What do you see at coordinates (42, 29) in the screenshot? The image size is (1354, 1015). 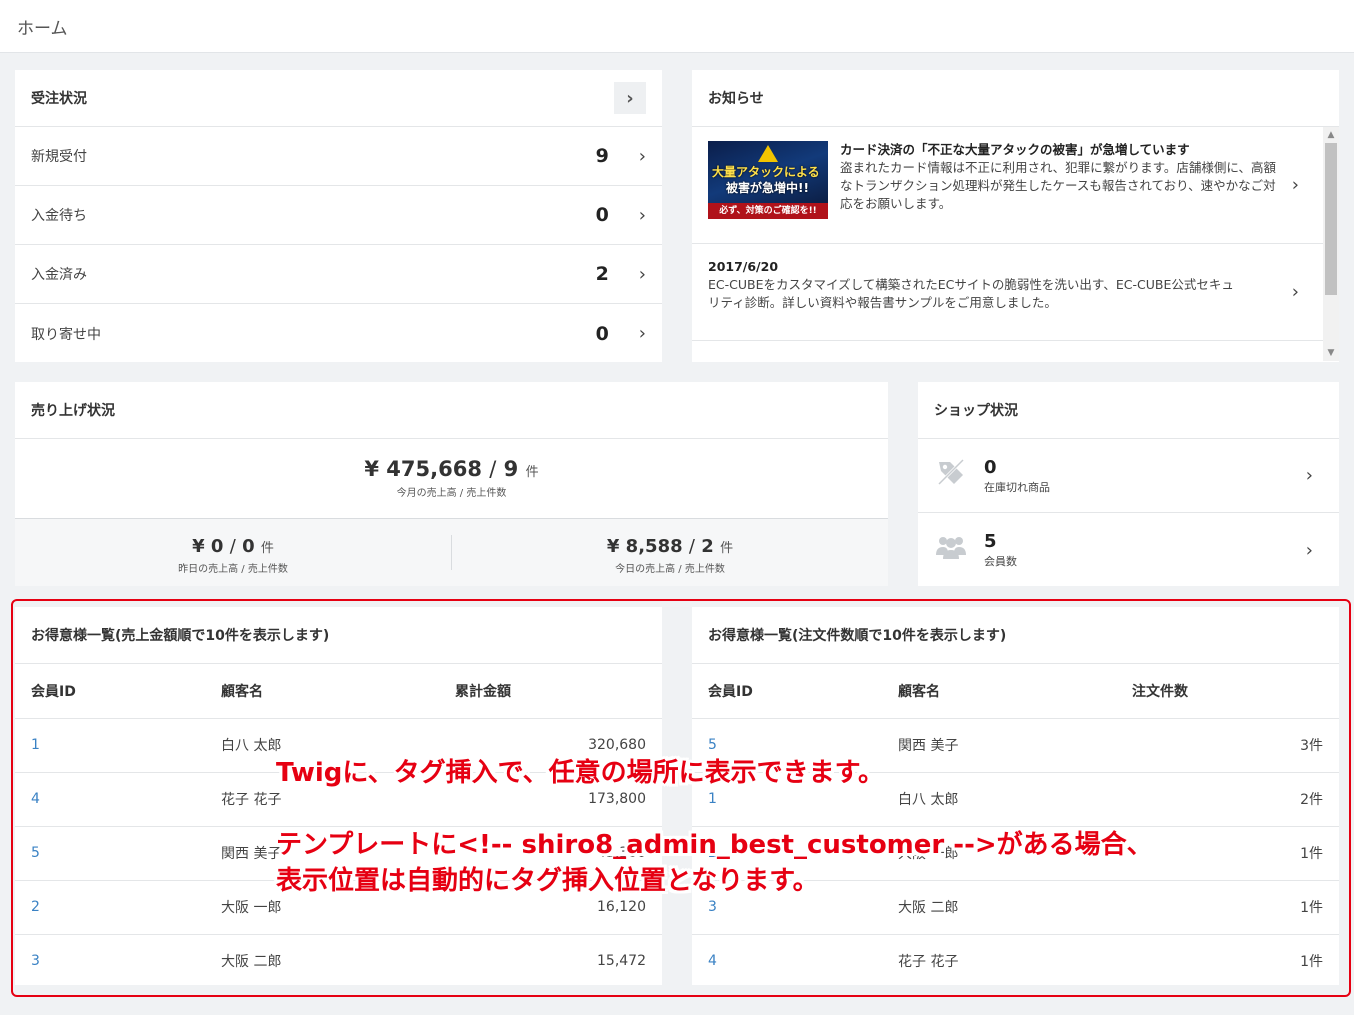 I see `page-title: ホーム` at bounding box center [42, 29].